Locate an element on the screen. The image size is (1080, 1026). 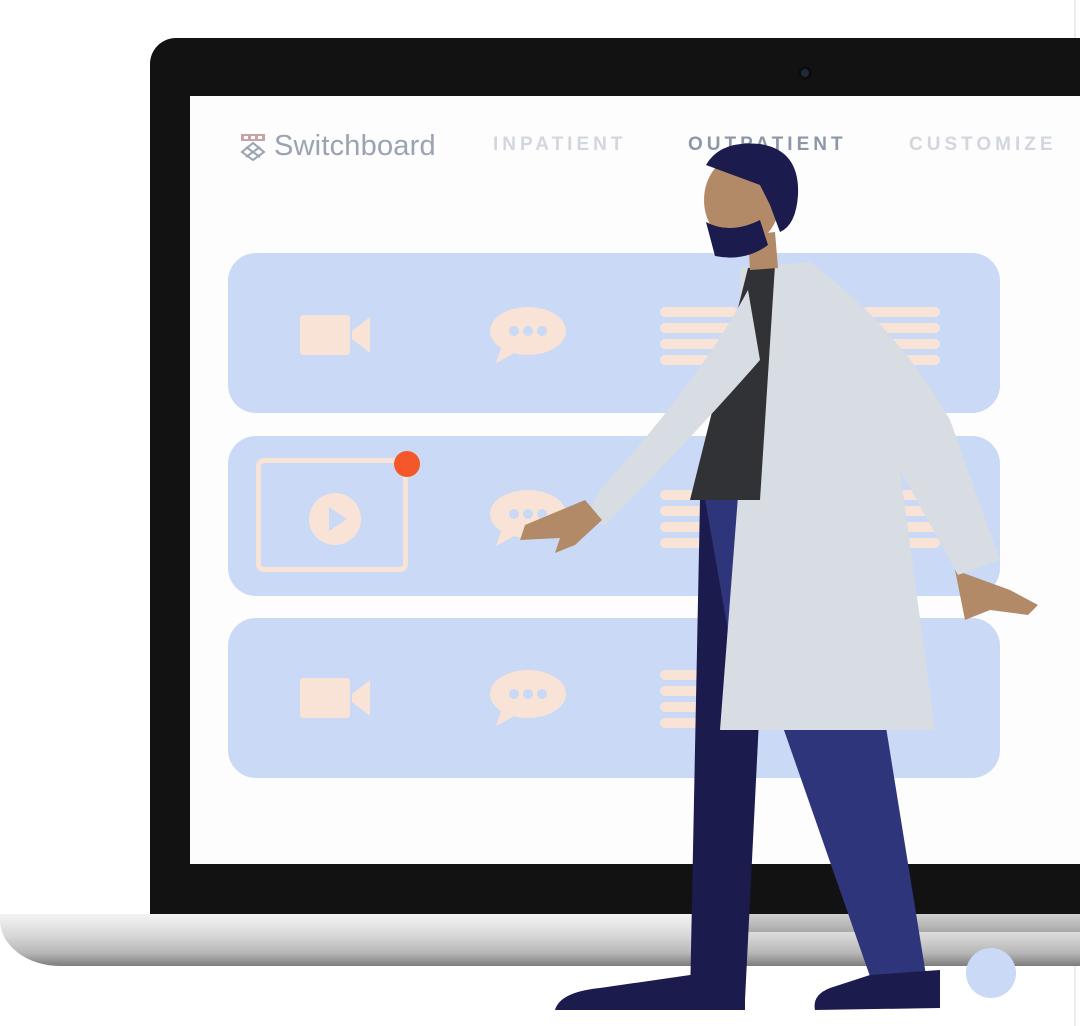
brand-name: Switchboard is located at coordinates (355, 146).